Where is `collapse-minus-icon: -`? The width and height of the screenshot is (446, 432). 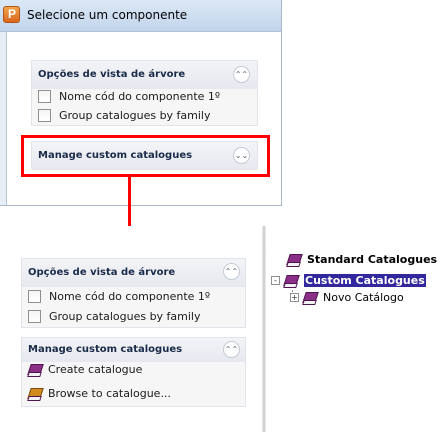 collapse-minus-icon: - is located at coordinates (275, 280).